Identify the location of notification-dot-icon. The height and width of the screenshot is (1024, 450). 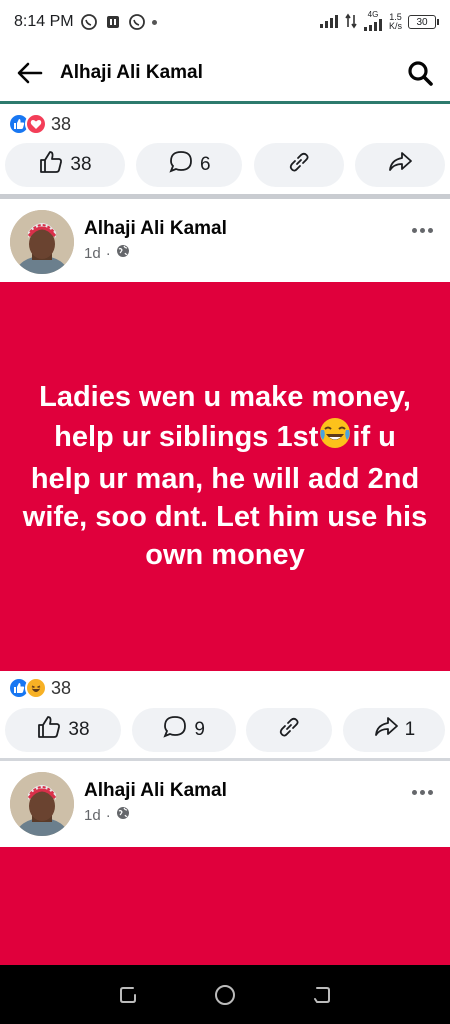
(154, 22).